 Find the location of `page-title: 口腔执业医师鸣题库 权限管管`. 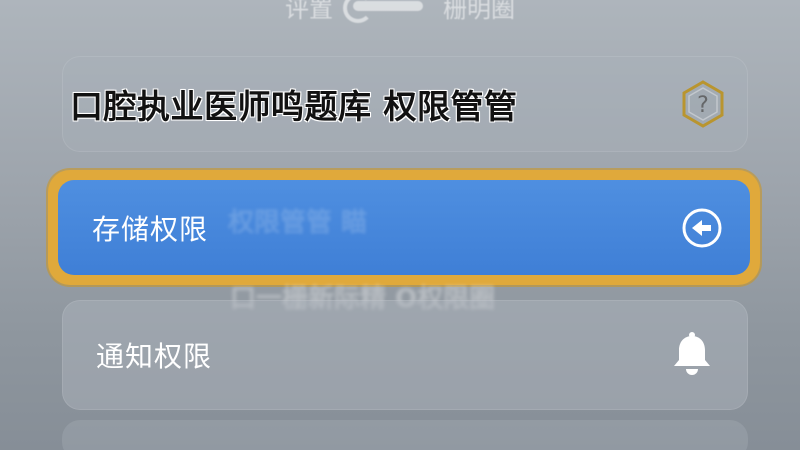

page-title: 口腔执业医师鸣题库 权限管管 is located at coordinates (294, 106).